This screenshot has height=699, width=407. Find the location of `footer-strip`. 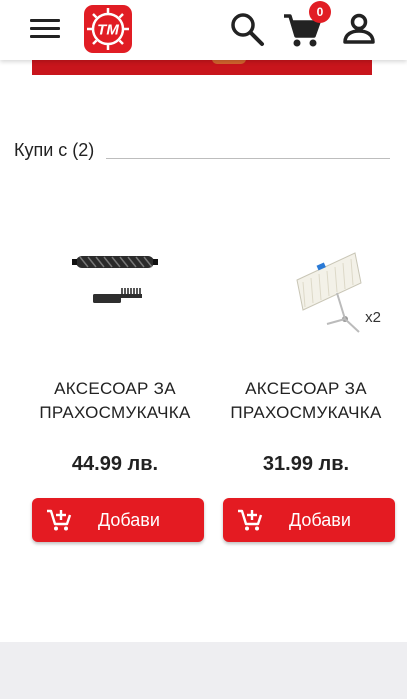

footer-strip is located at coordinates (203, 670).